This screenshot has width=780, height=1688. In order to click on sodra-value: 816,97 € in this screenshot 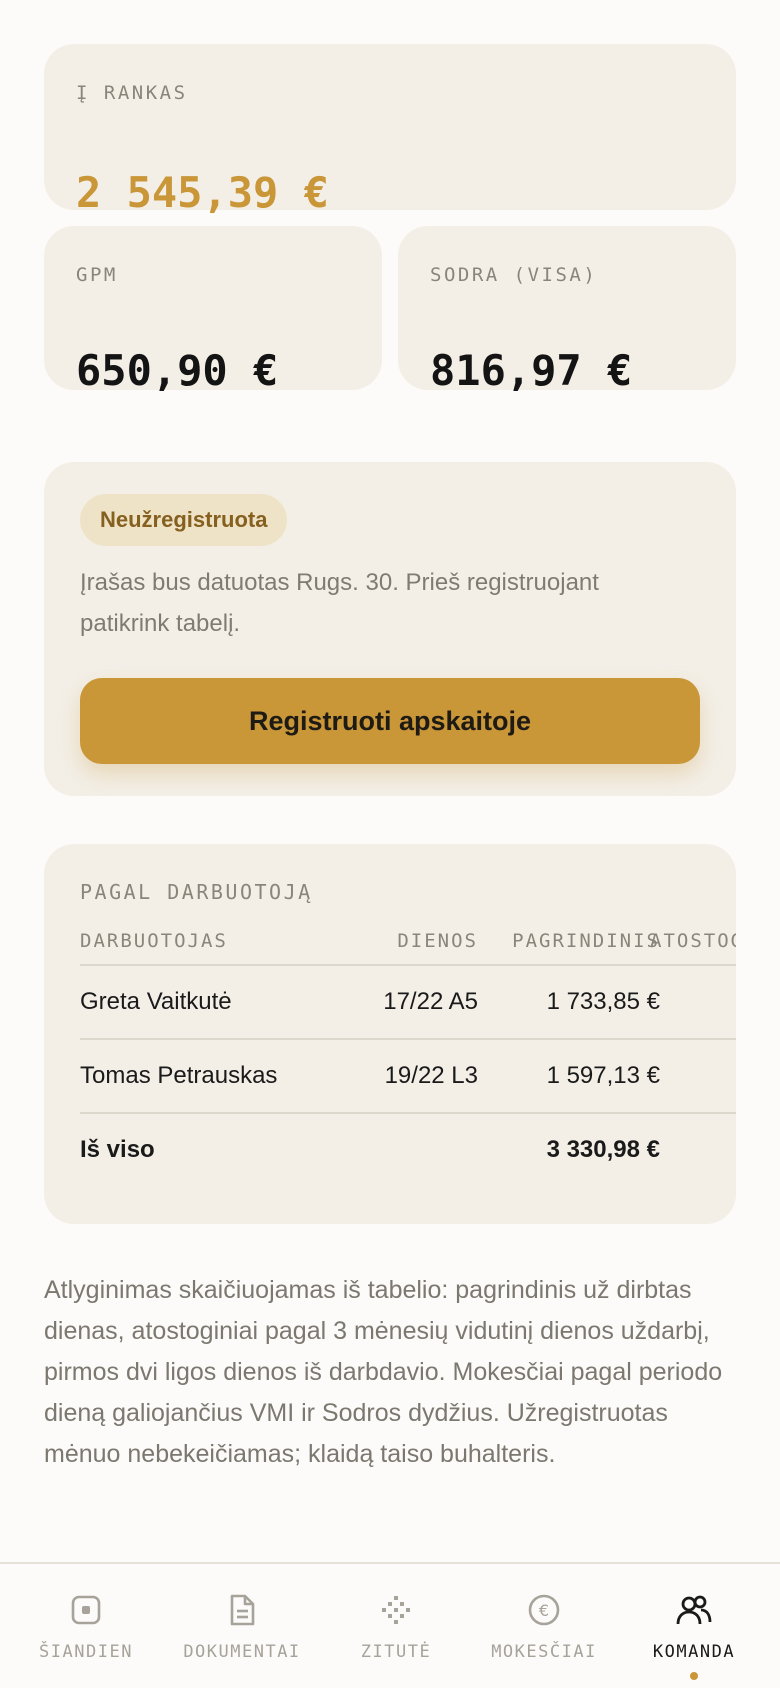, I will do `click(531, 370)`.